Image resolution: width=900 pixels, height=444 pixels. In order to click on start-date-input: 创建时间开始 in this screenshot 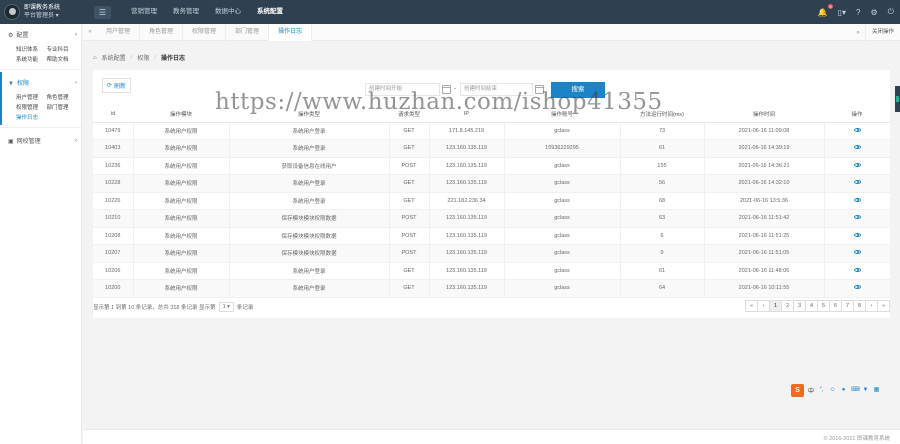, I will do `click(402, 89)`.